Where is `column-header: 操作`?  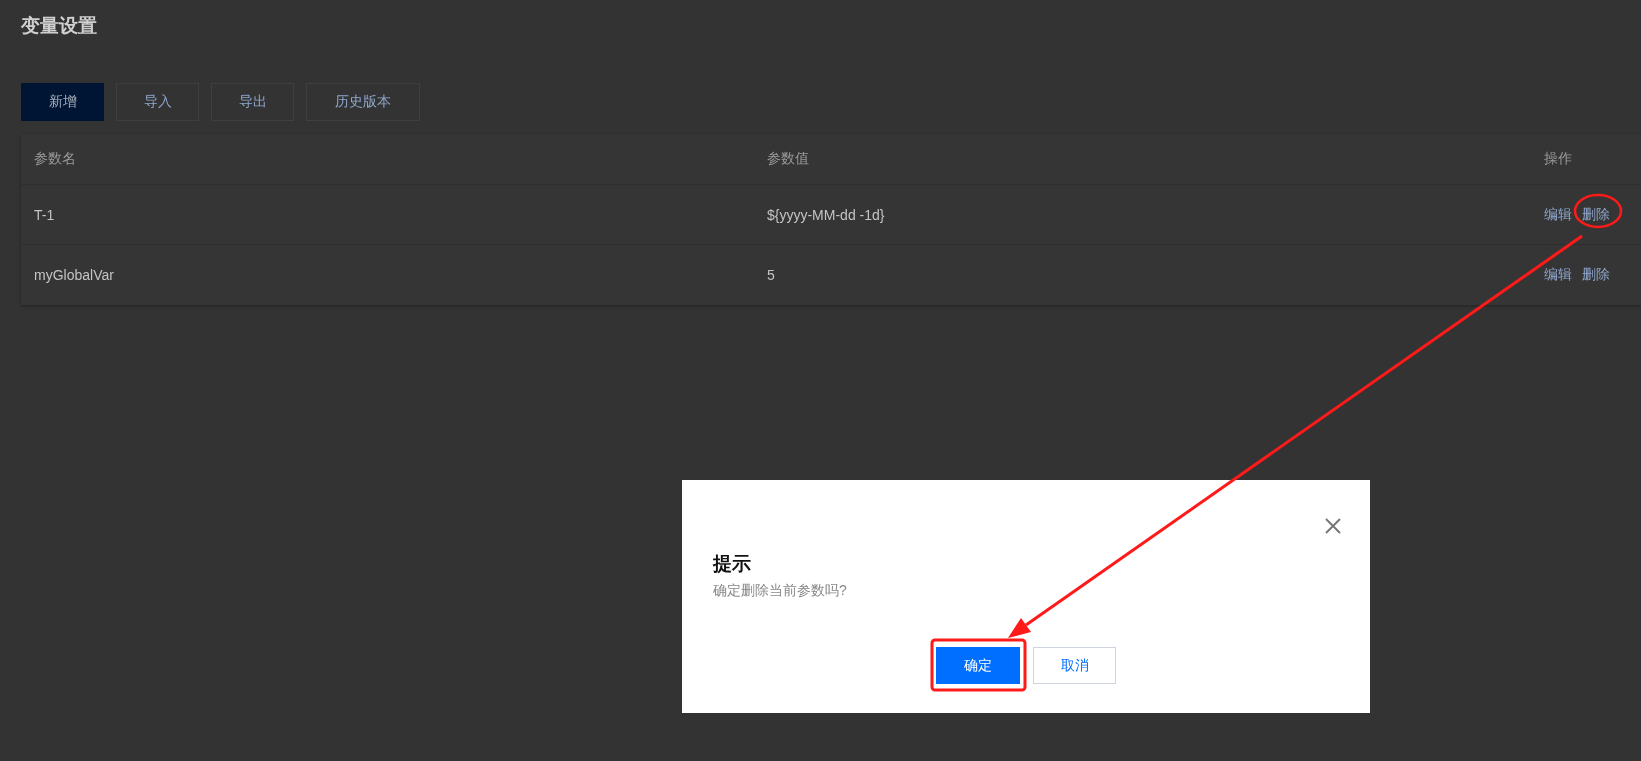 column-header: 操作 is located at coordinates (1558, 159).